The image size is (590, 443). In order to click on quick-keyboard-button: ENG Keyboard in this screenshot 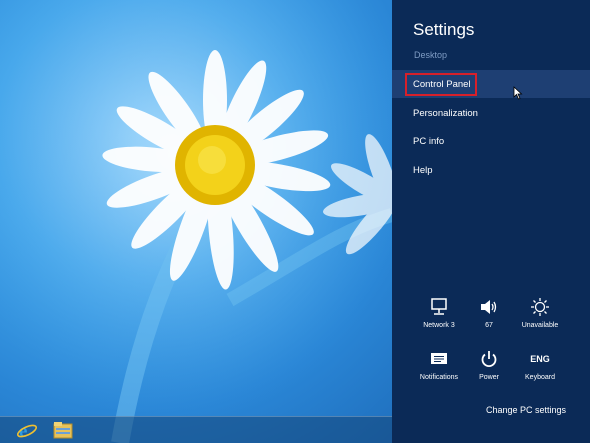, I will do `click(540, 368)`.